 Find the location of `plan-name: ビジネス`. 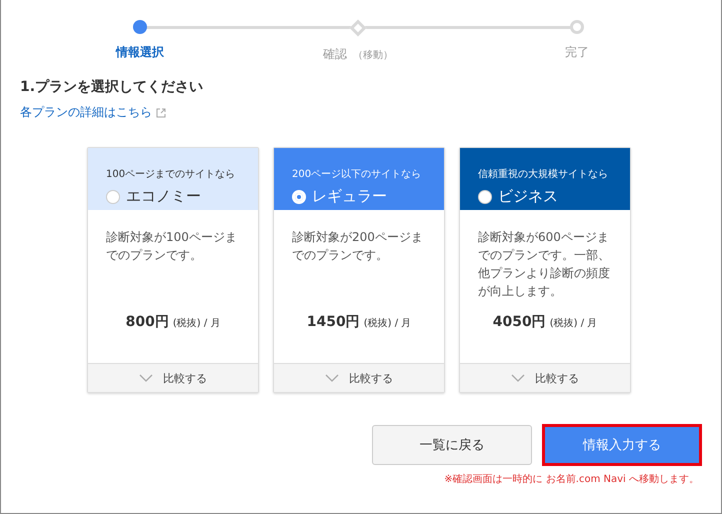

plan-name: ビジネス is located at coordinates (528, 196).